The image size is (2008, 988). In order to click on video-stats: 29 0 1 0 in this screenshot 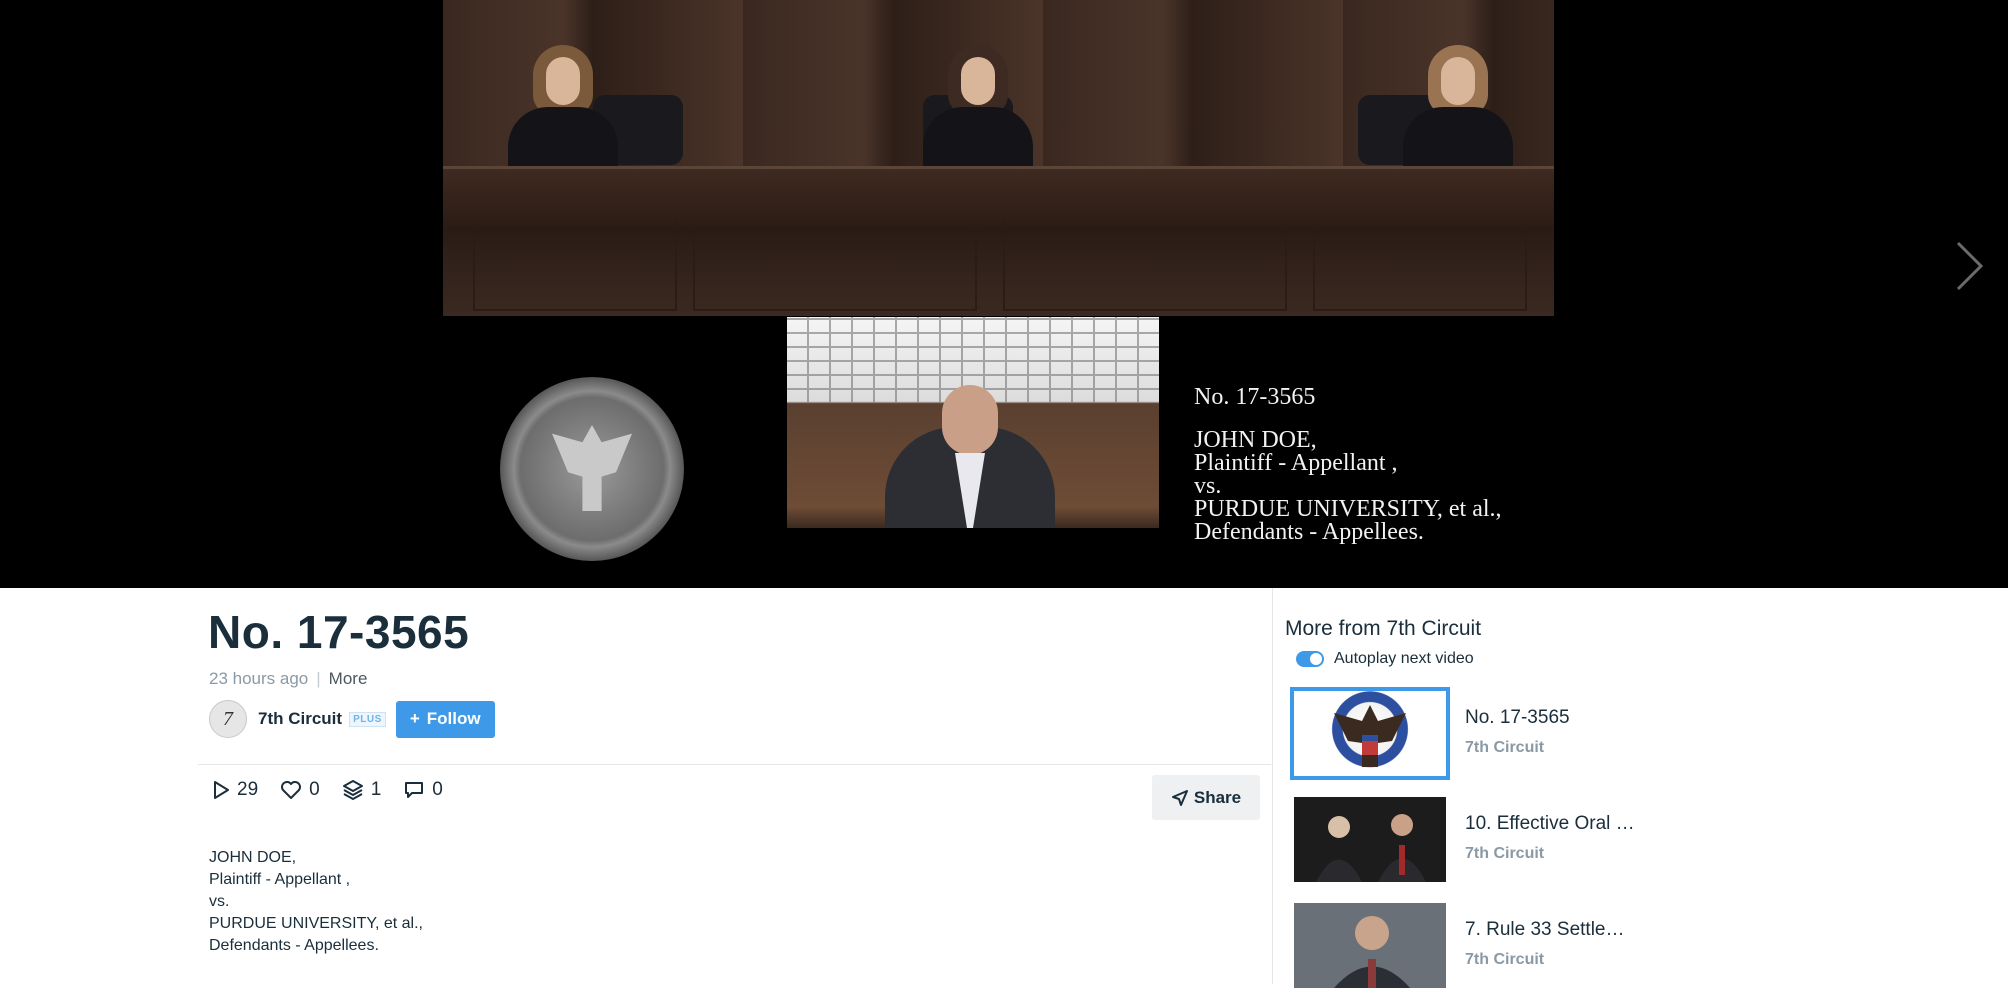, I will do `click(338, 790)`.